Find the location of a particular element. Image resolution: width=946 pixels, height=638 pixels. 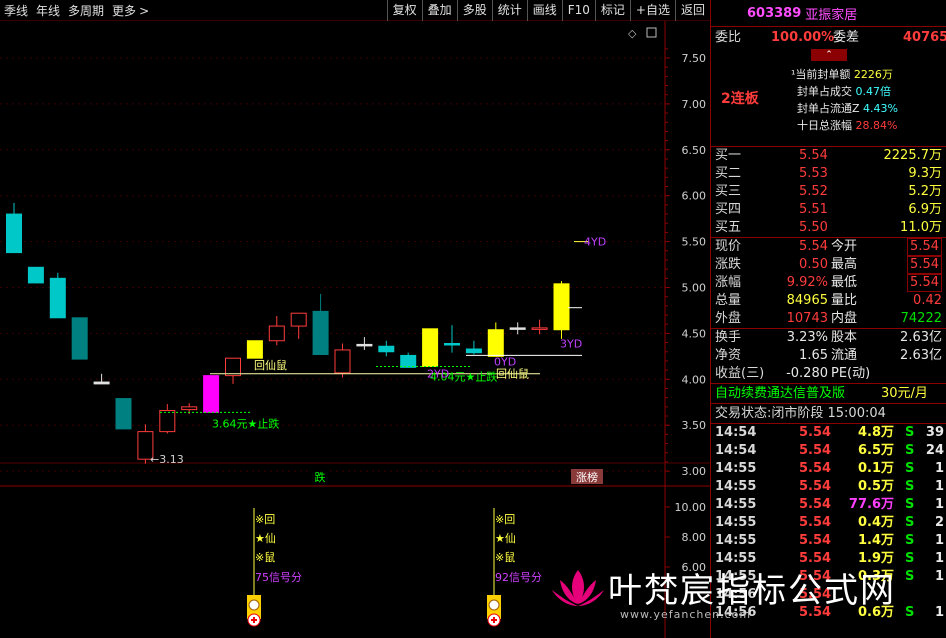

low-price-label: ←3.13 is located at coordinates (167, 459).